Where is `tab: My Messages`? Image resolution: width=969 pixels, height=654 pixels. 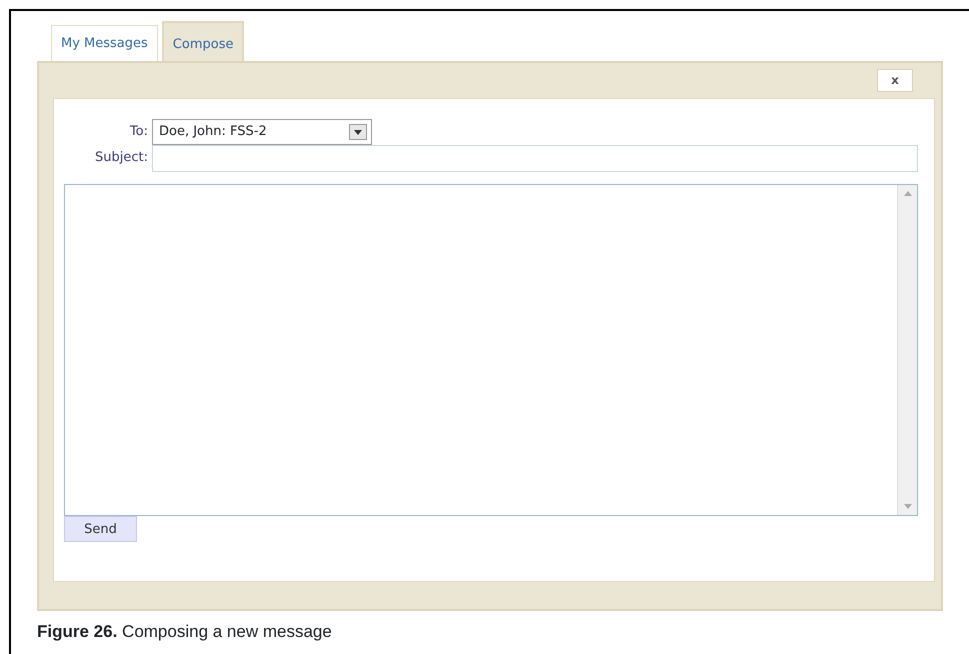 tab: My Messages is located at coordinates (104, 42).